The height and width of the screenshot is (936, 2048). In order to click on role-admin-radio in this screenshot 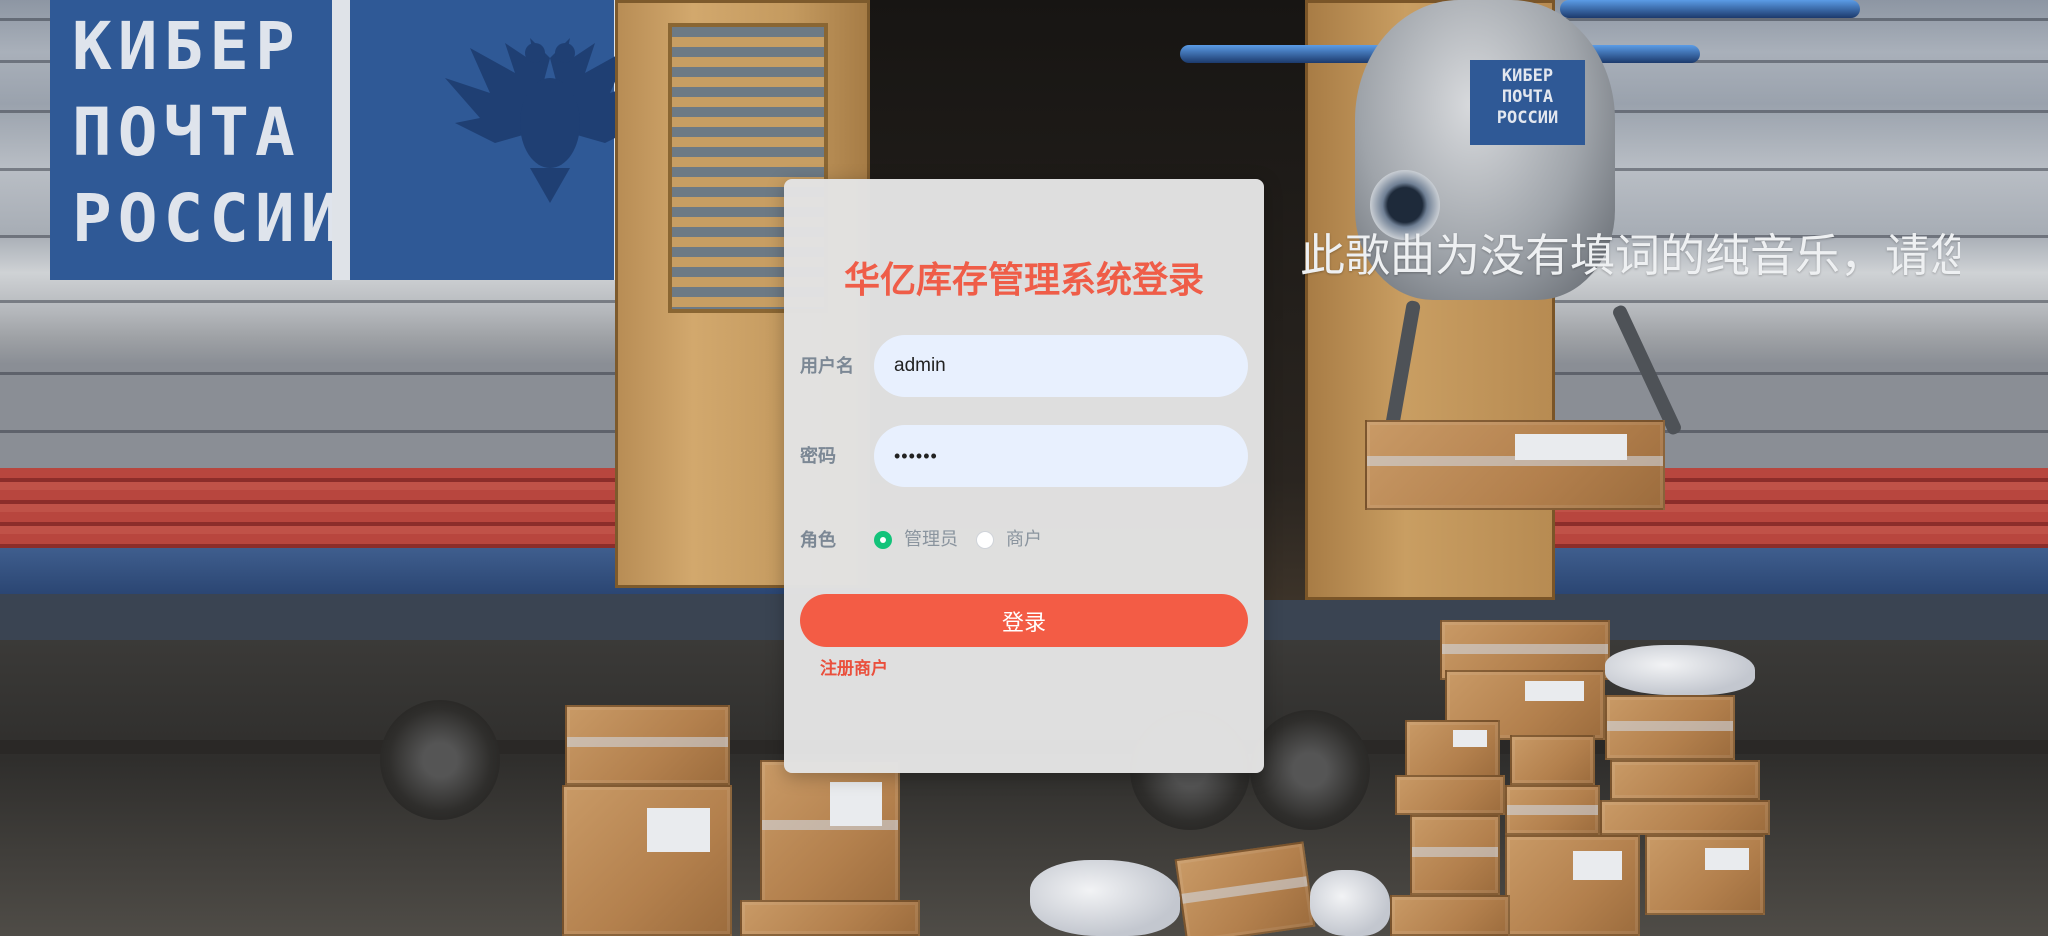, I will do `click(883, 540)`.